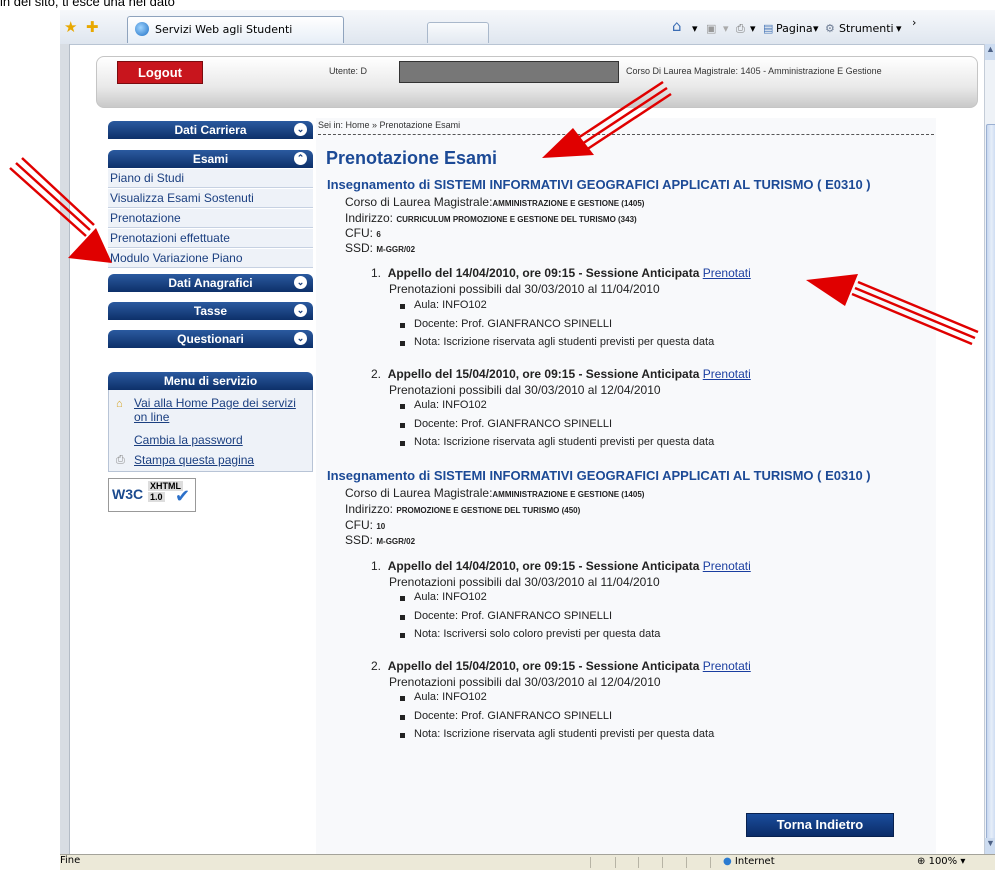  Describe the element at coordinates (142, 29) in the screenshot. I see `ie-page-icon` at that location.